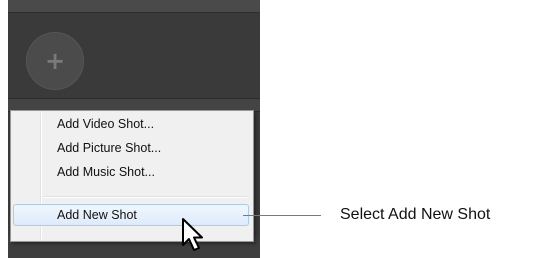 The image size is (553, 258). I want to click on menu-item-add-new-shot: Add New Shot, so click(131, 215).